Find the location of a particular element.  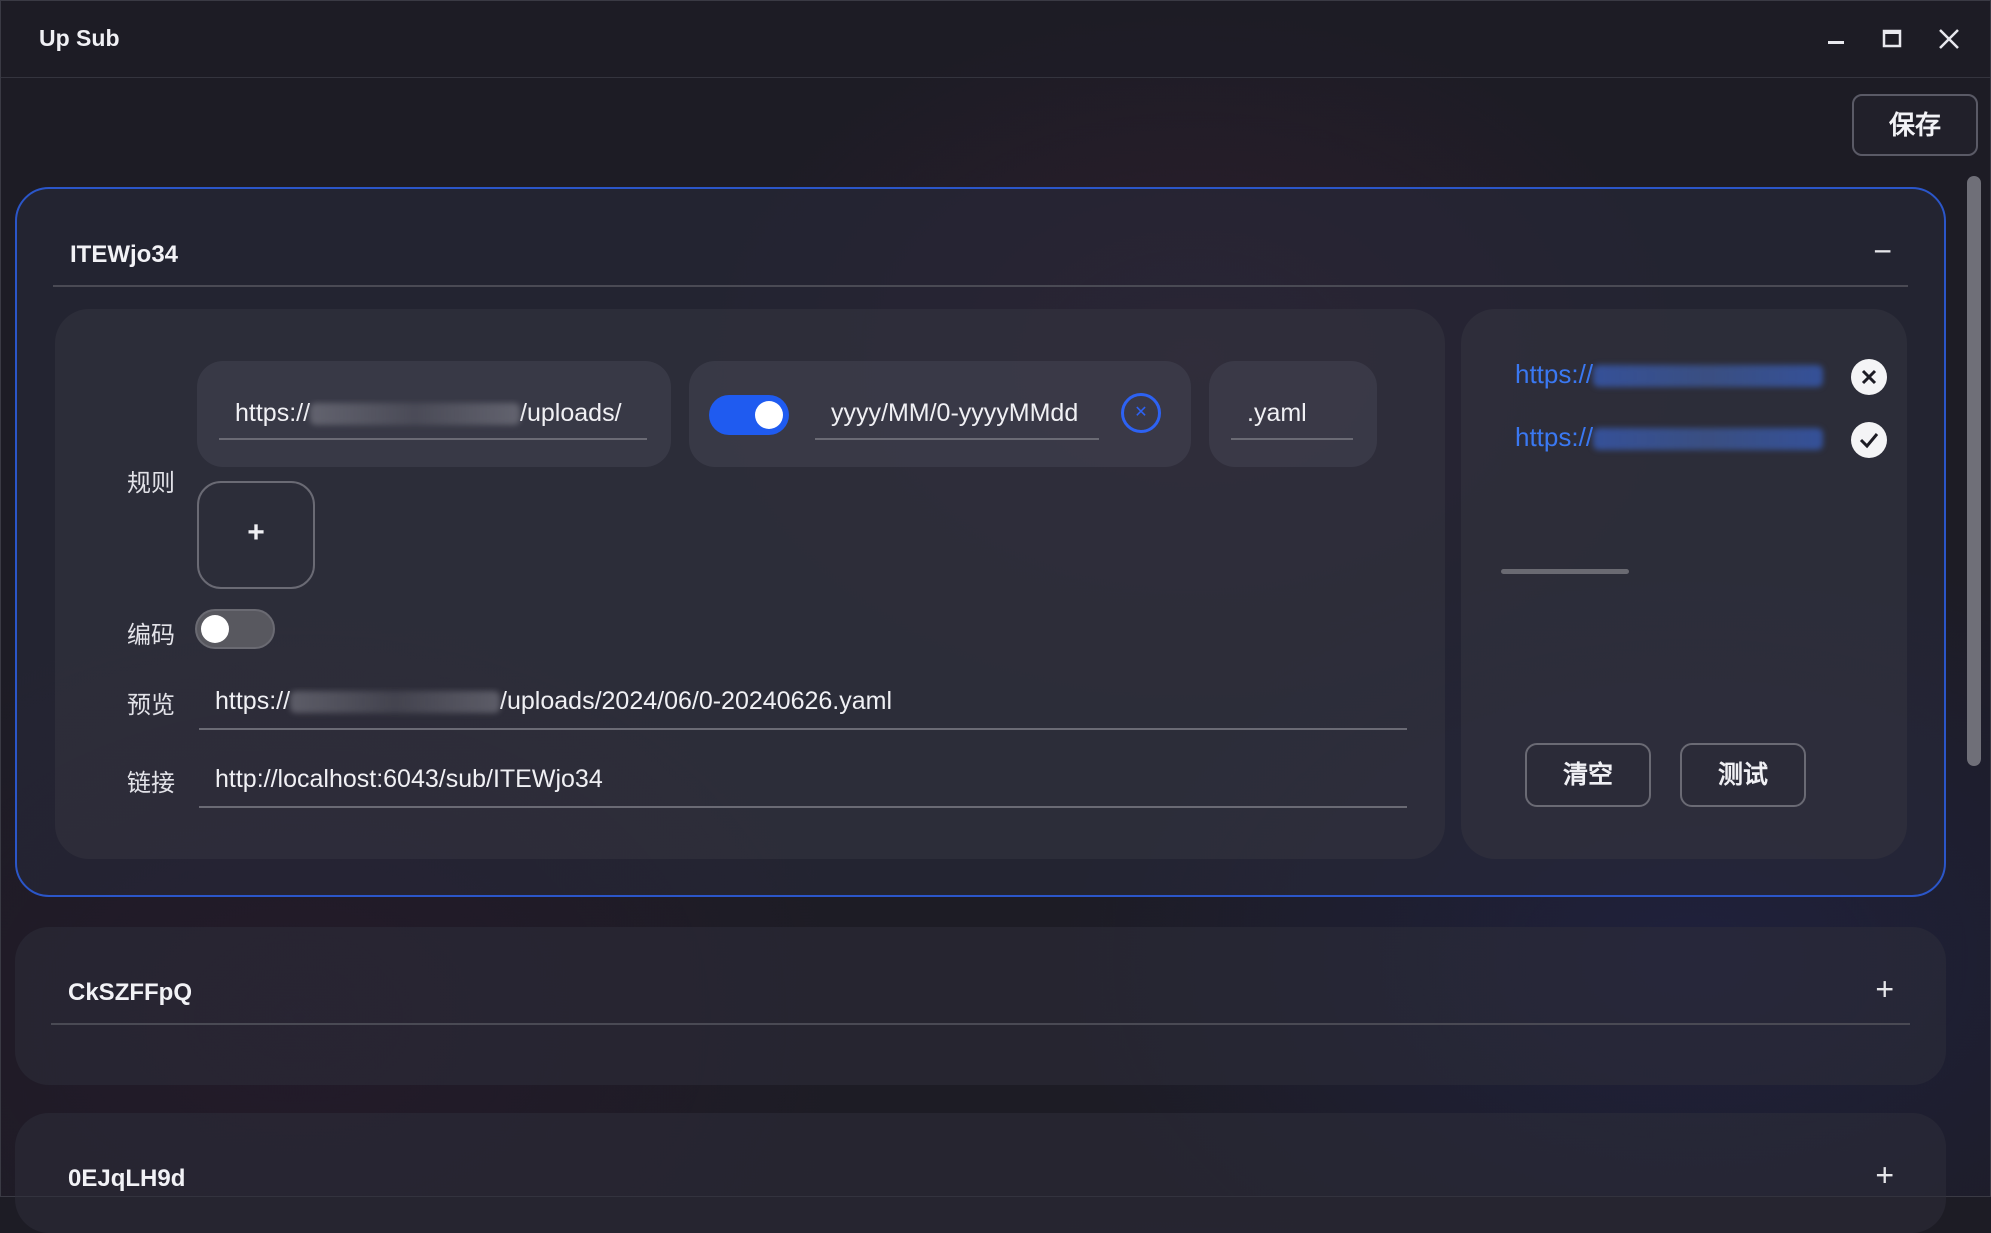

subscription-name: 0EJqLH9d is located at coordinates (127, 1178).